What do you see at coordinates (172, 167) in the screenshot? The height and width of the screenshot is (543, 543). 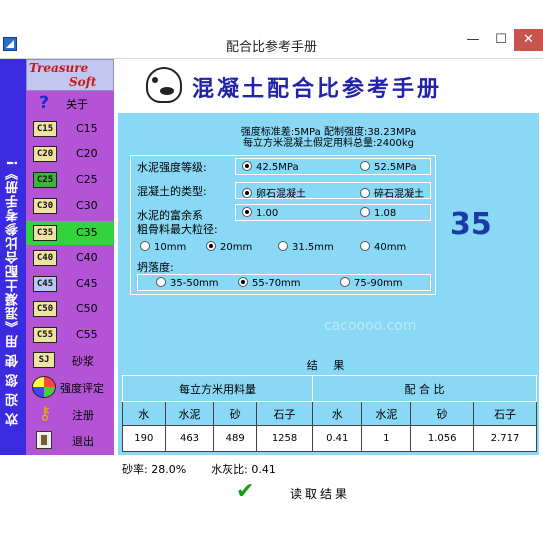 I see `cement-grade-label: 水泥强度等级:` at bounding box center [172, 167].